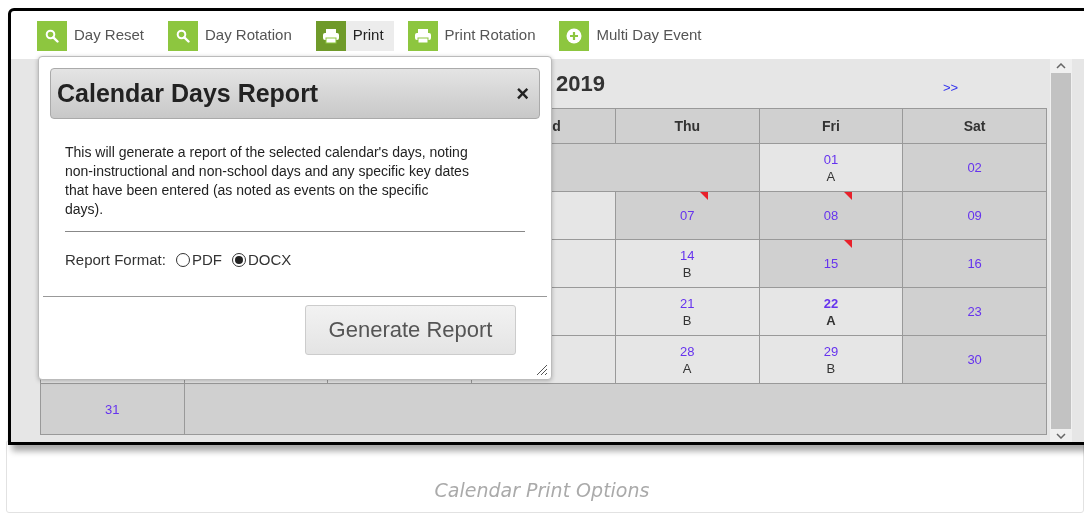 This screenshot has height=516, width=1084. Describe the element at coordinates (522, 93) in the screenshot. I see `close-button: ×` at that location.